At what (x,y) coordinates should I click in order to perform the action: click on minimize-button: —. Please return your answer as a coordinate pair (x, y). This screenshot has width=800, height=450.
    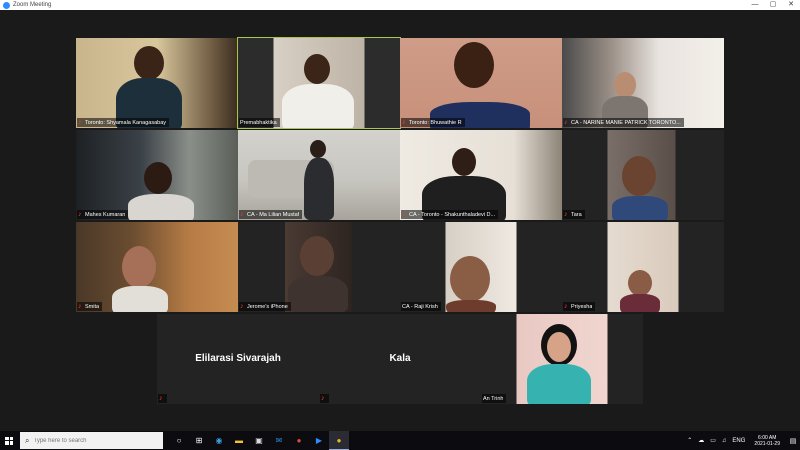
    Looking at the image, I should click on (755, 5).